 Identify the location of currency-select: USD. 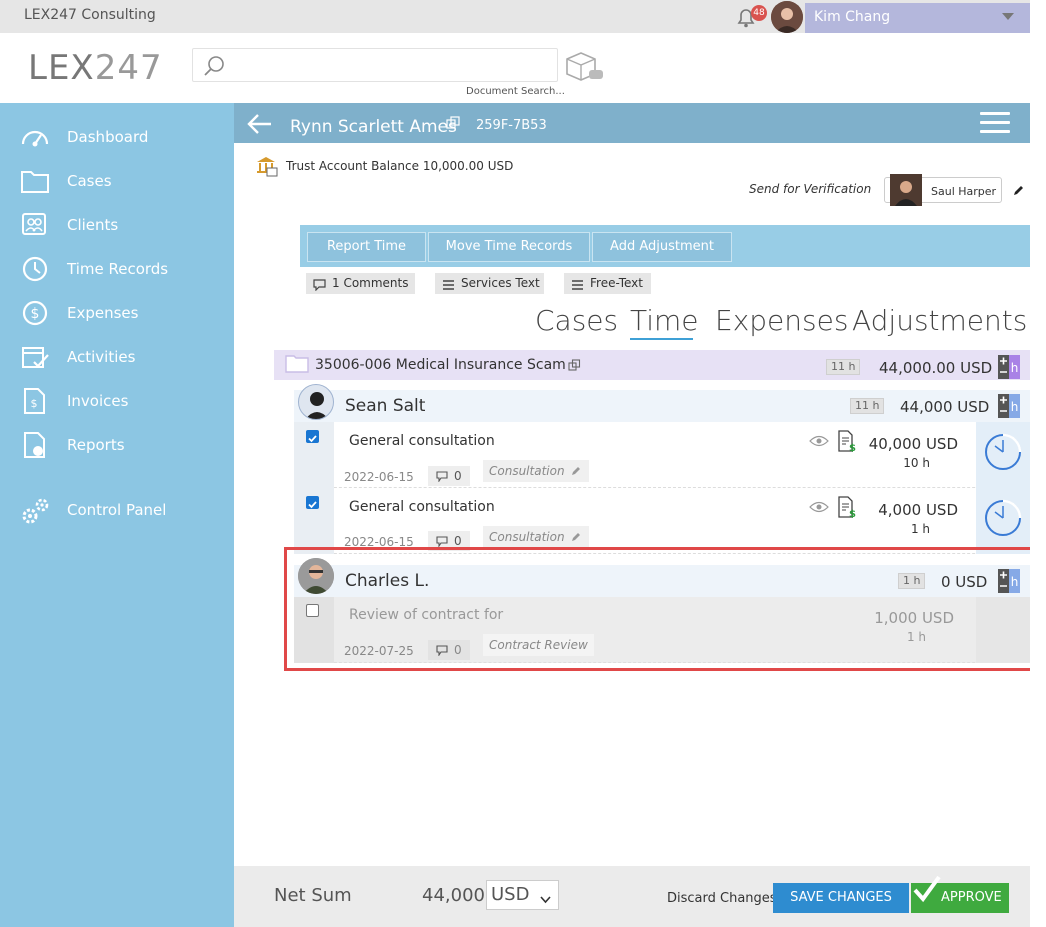
(522, 895).